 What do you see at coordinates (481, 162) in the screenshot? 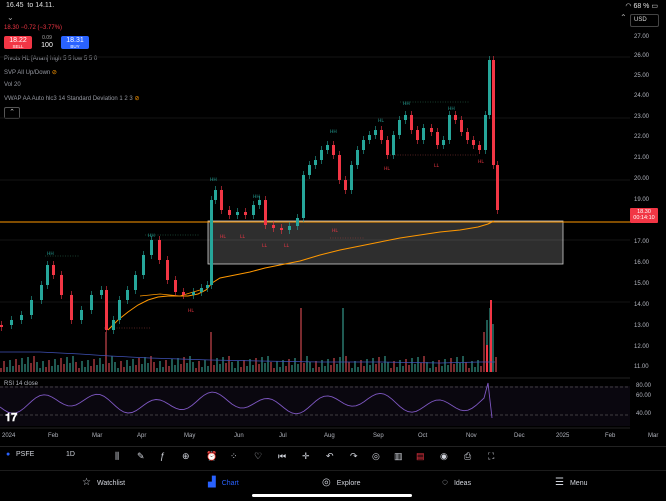
I see `svg-text: HL` at bounding box center [481, 162].